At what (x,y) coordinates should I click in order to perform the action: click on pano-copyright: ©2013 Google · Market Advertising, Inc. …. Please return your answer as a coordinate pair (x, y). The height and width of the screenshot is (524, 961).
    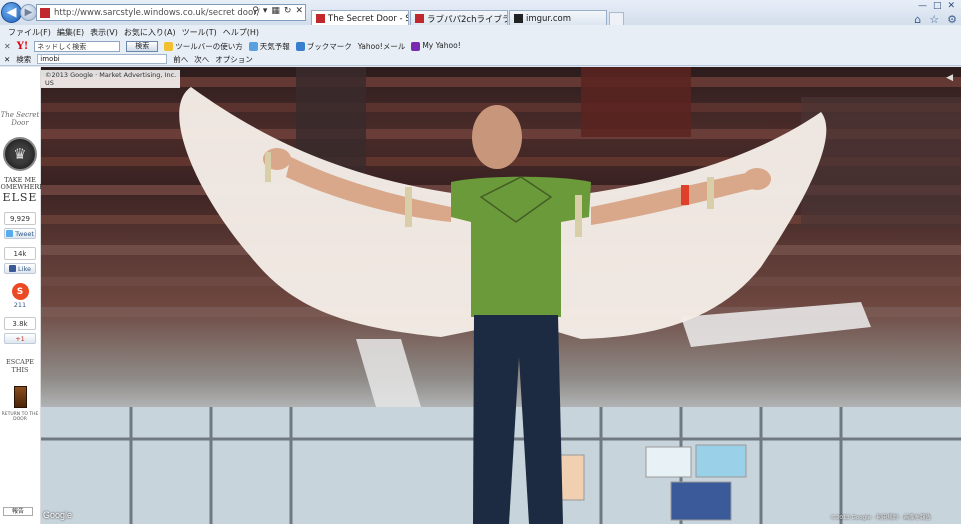
    Looking at the image, I should click on (111, 79).